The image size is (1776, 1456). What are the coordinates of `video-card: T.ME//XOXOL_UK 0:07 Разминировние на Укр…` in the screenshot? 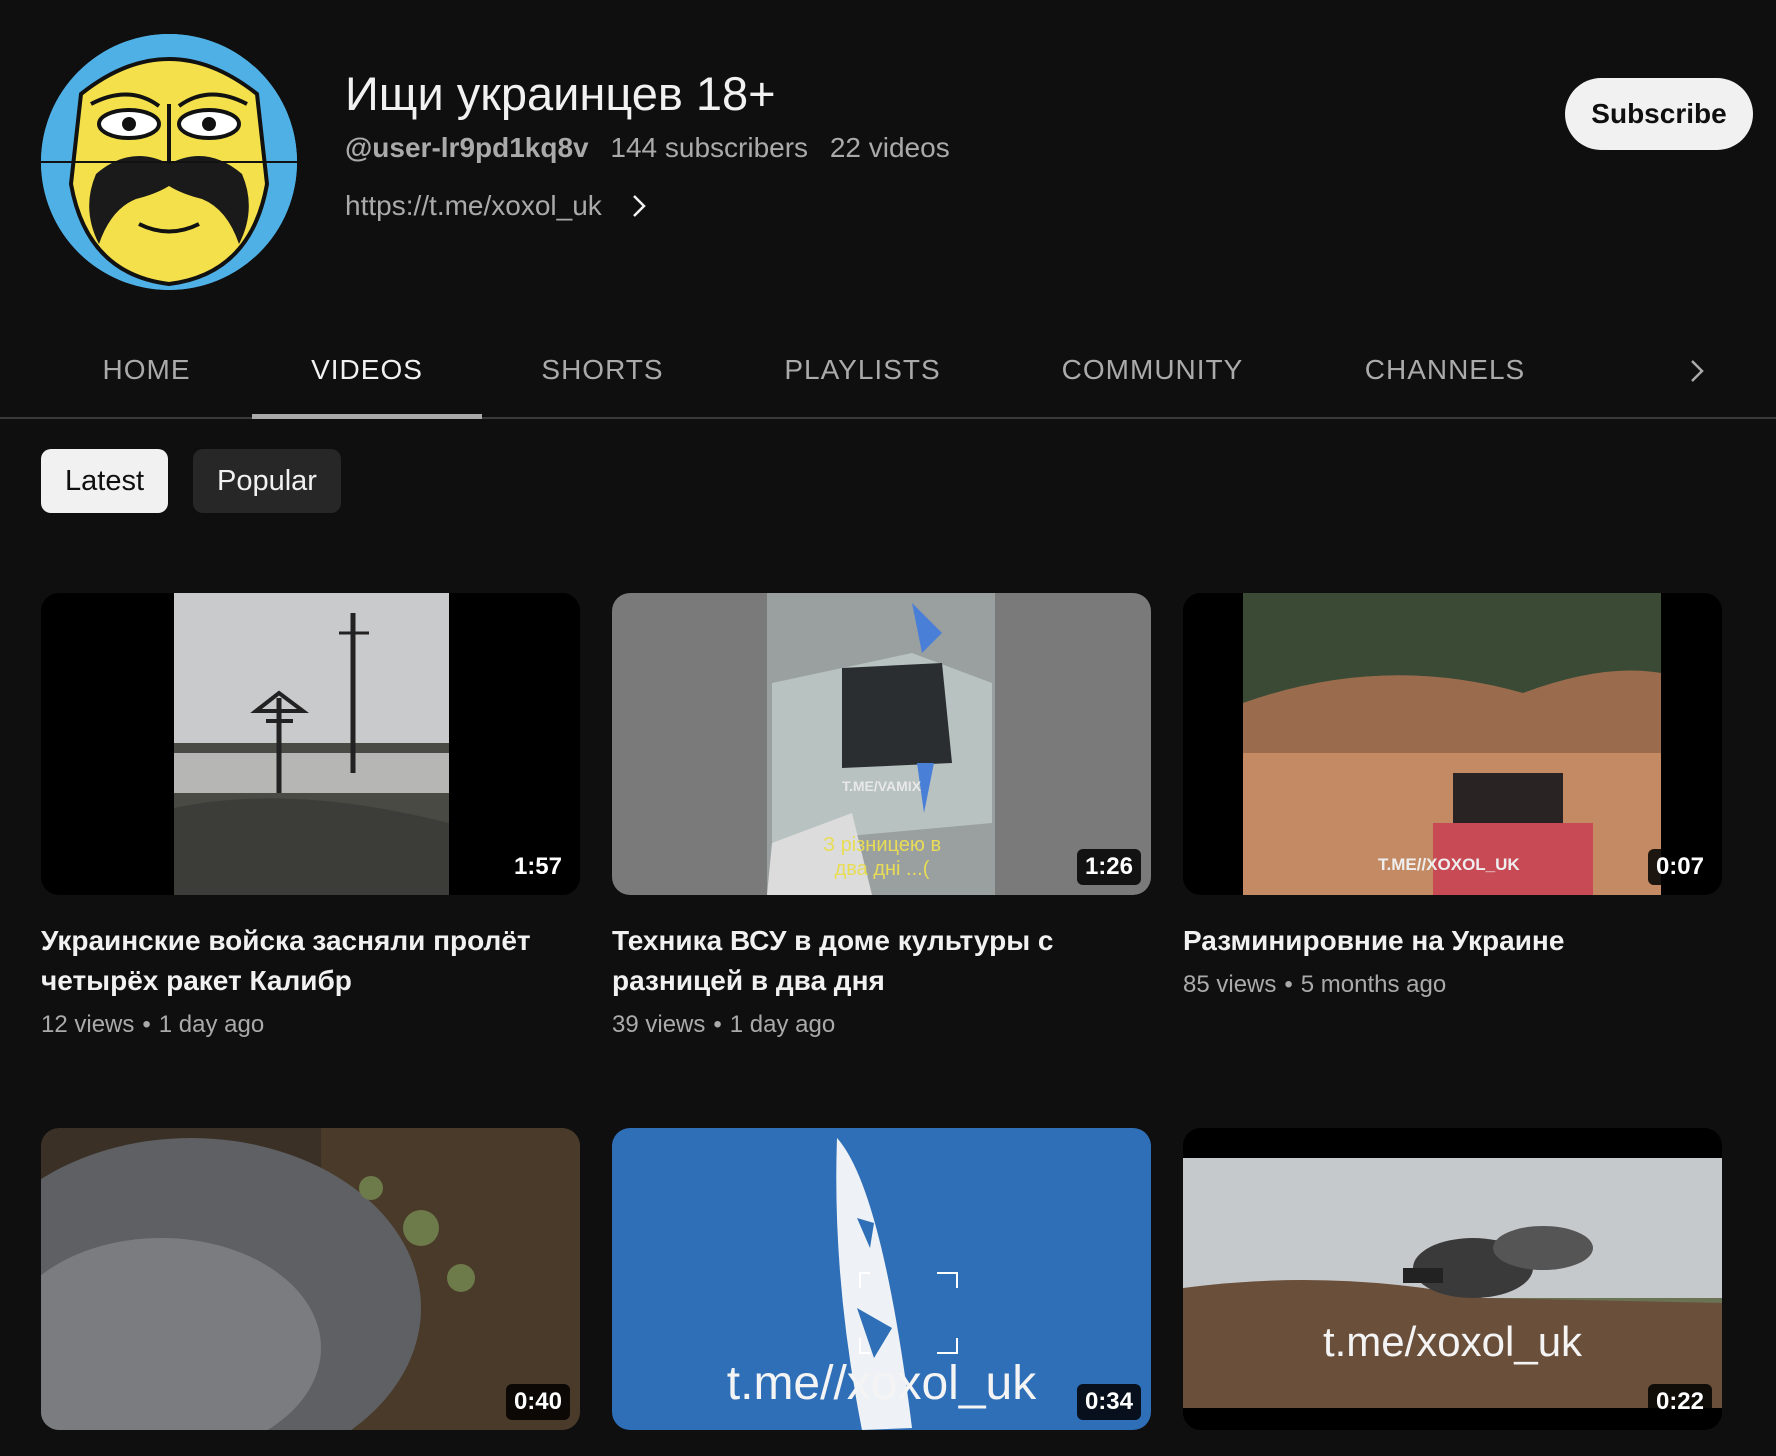 It's located at (1452, 796).